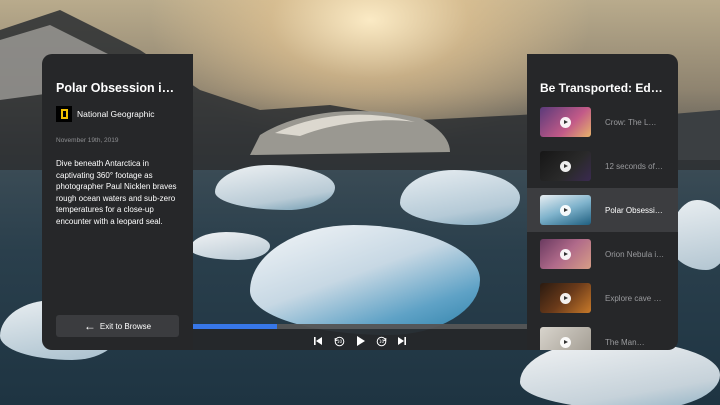 This screenshot has height=405, width=720. I want to click on national-geographic-logo-icon, so click(64, 114).